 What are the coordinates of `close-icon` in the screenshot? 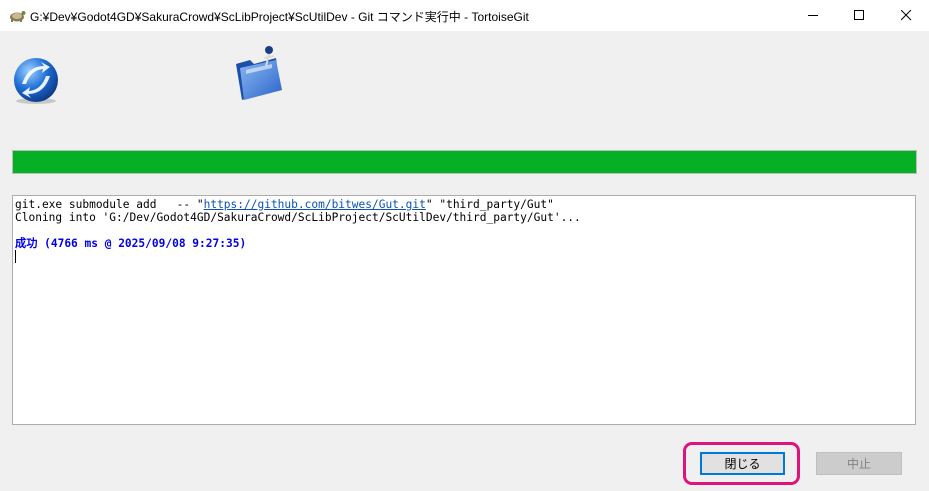 It's located at (905, 15).